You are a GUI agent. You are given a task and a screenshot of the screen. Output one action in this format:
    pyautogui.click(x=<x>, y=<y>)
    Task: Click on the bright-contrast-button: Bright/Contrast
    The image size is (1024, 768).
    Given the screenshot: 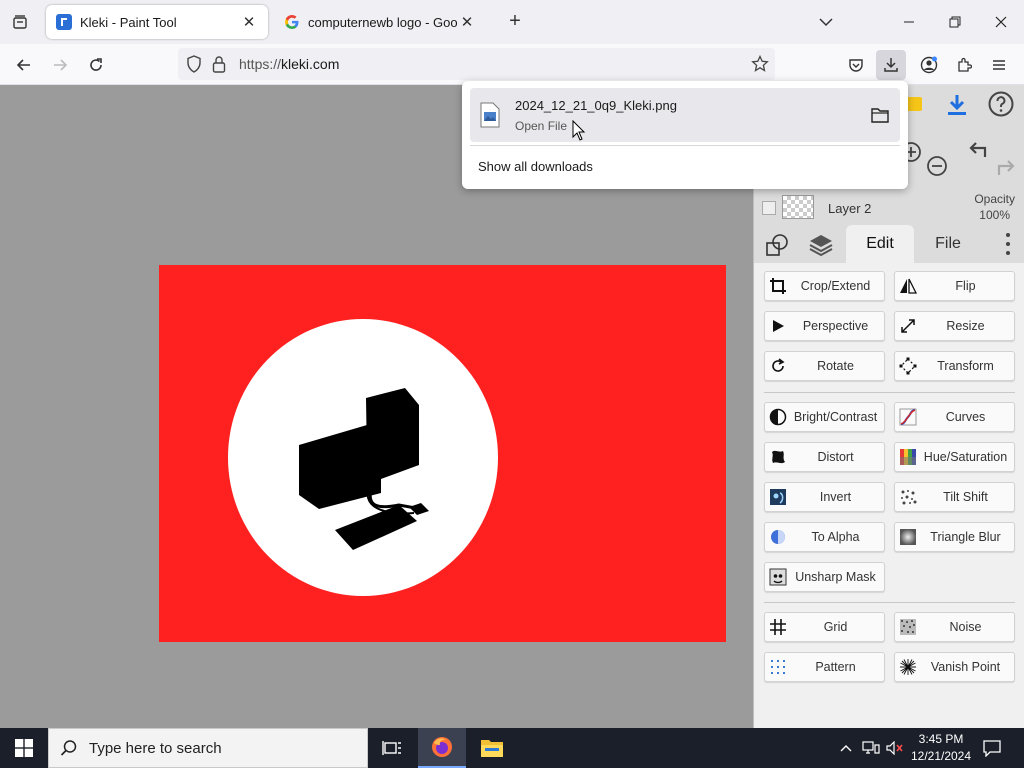 What is the action you would take?
    pyautogui.click(x=824, y=417)
    